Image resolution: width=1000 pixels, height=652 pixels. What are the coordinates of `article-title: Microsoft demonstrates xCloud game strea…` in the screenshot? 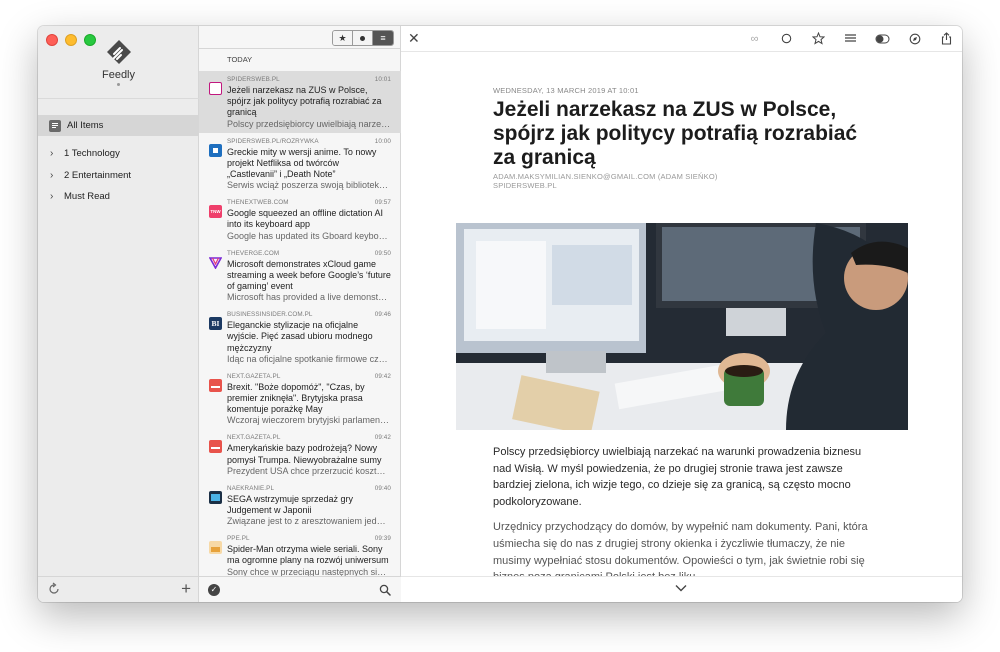 It's located at (309, 275).